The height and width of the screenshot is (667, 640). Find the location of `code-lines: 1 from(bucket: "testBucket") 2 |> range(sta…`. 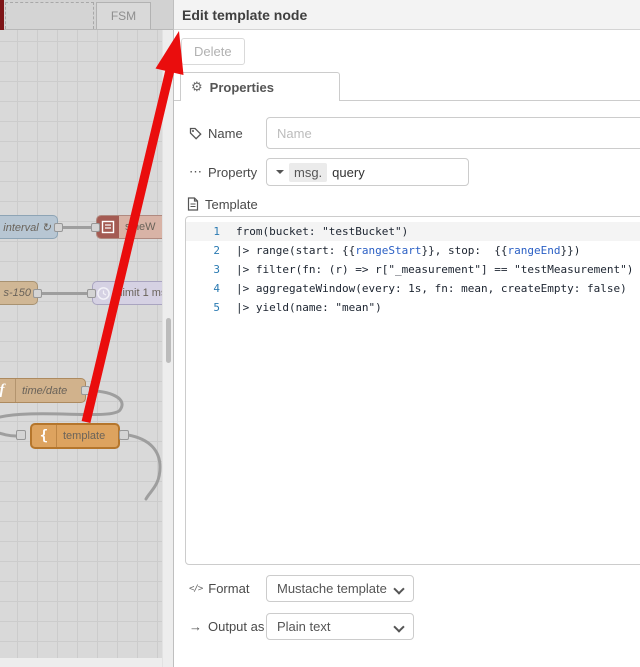

code-lines: 1 from(bucket: "testBucket") 2 |> range(sta… is located at coordinates (413, 269).